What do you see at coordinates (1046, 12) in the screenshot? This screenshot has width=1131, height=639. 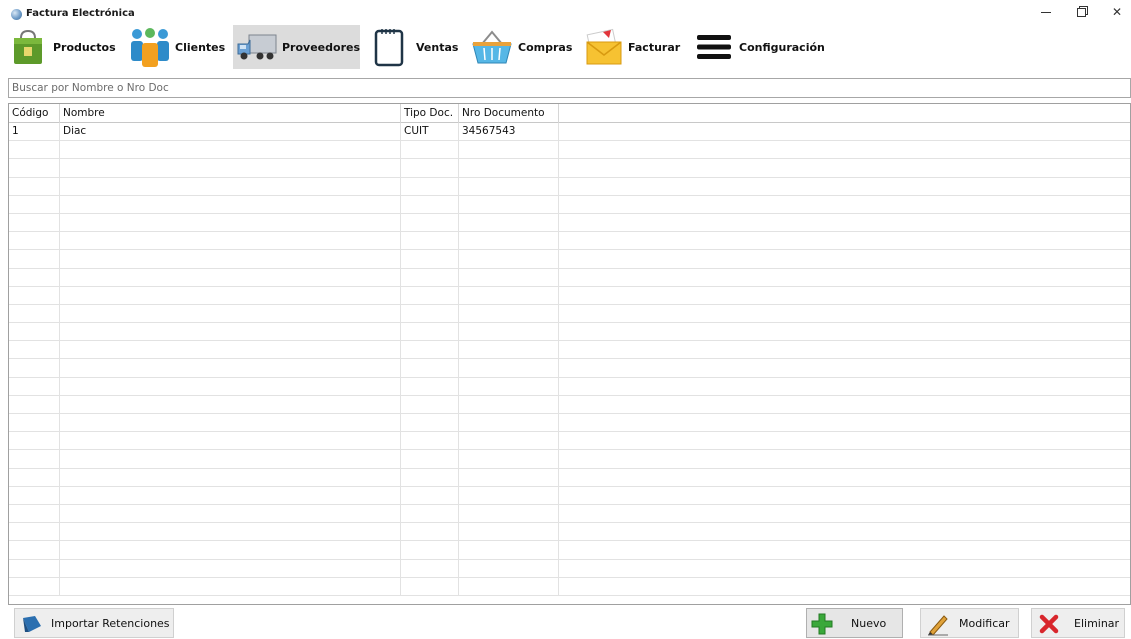 I see `minimize-button` at bounding box center [1046, 12].